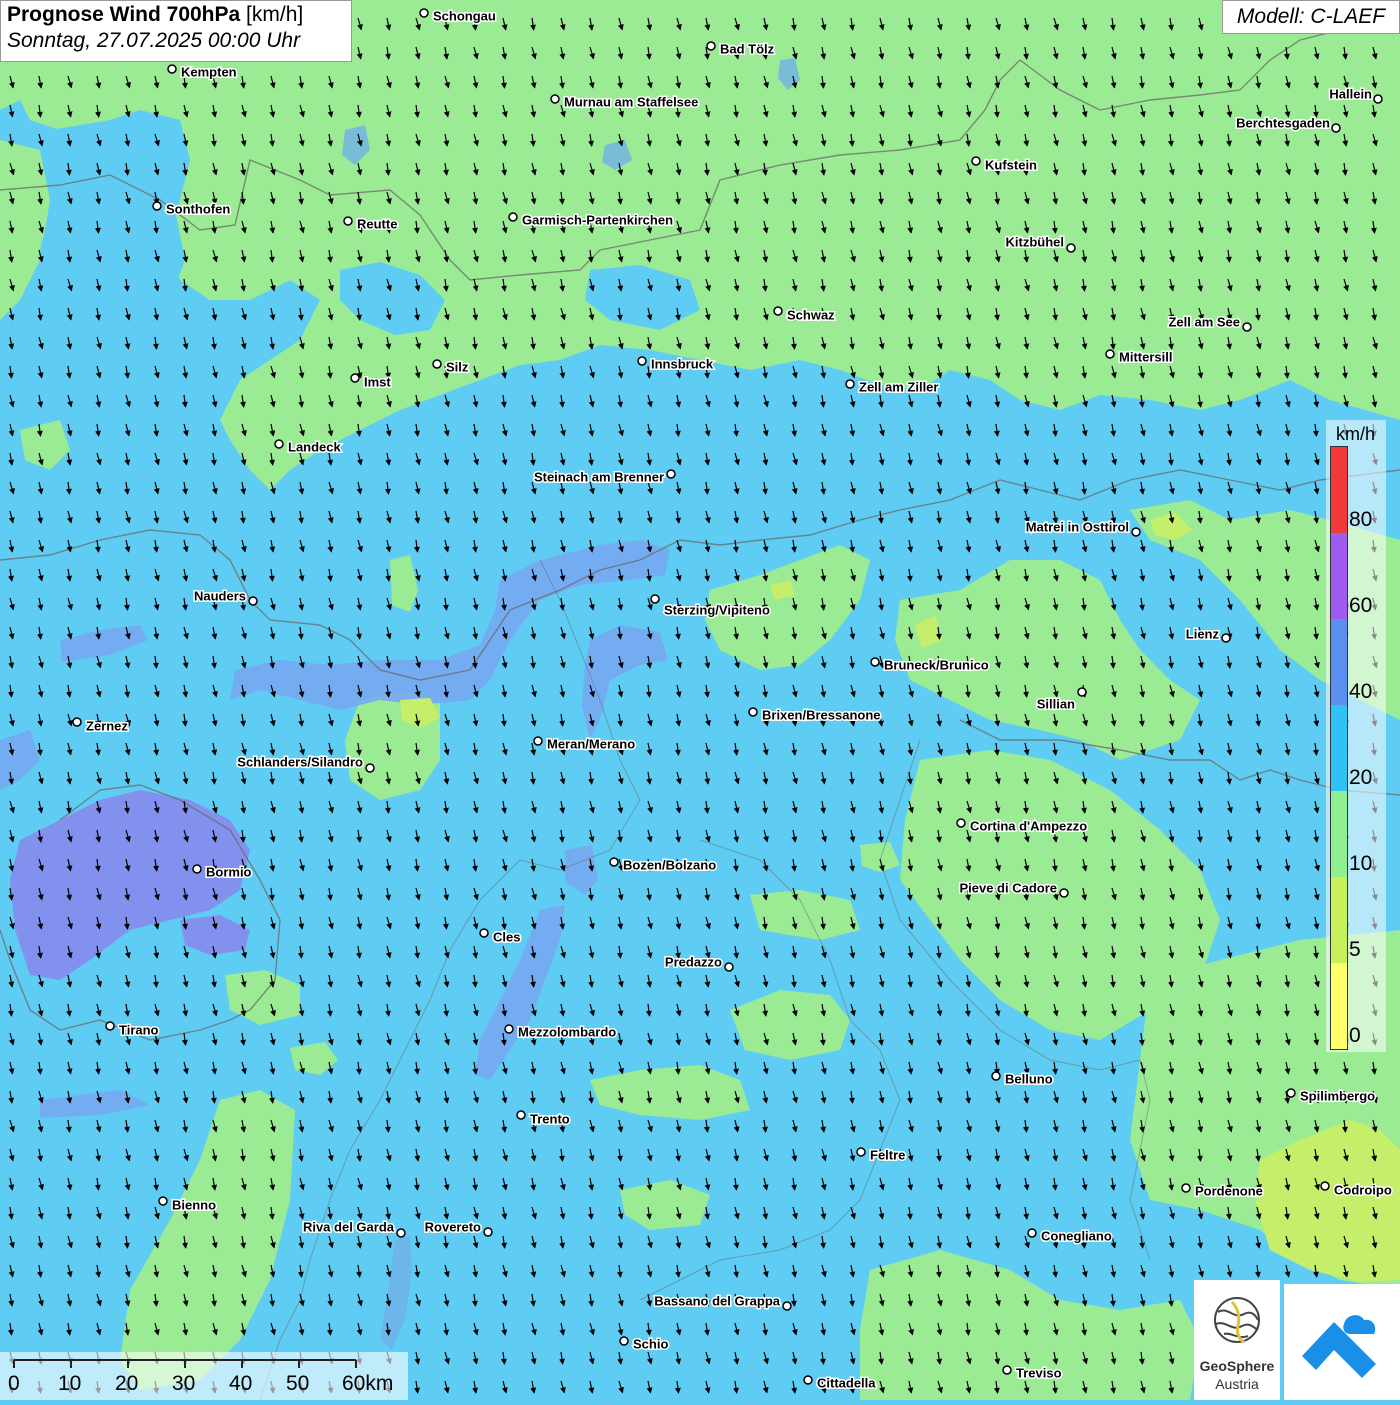  Describe the element at coordinates (1056, 703) in the screenshot. I see `city-label: Sillian` at that location.